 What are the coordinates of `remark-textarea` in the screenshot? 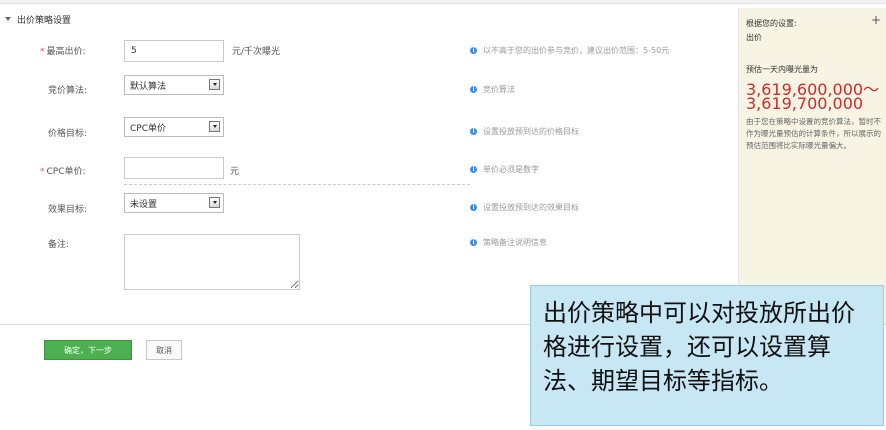 It's located at (212, 262).